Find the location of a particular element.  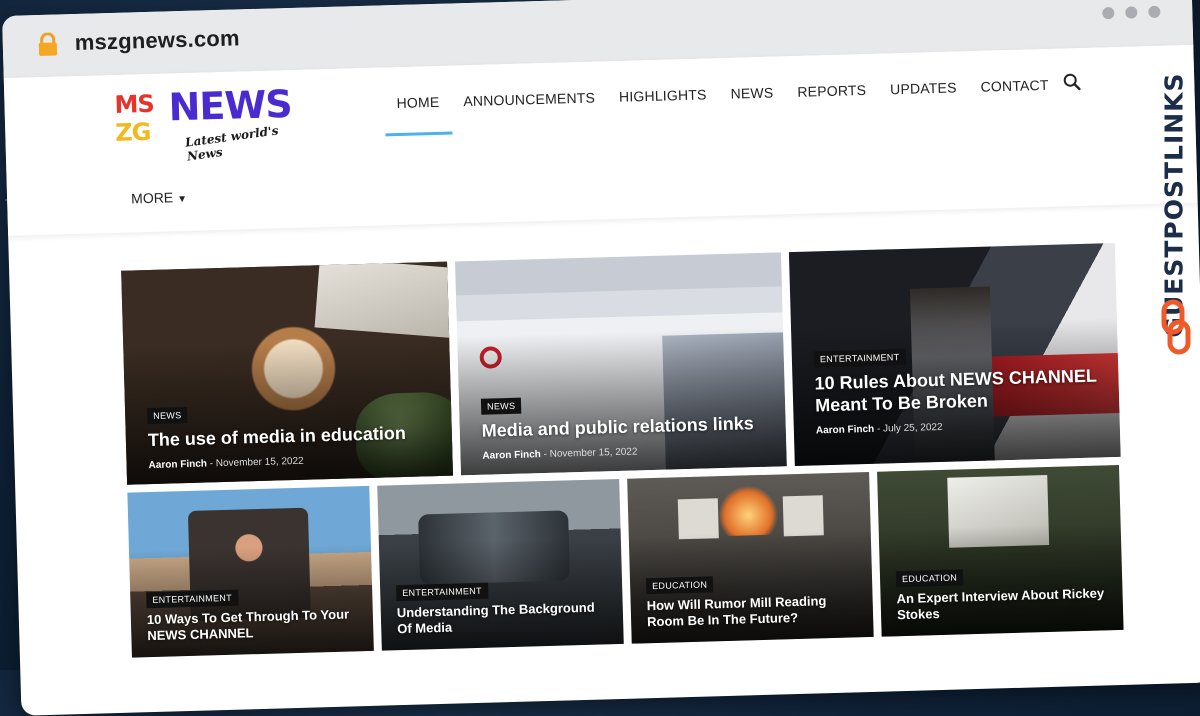

search-icon is located at coordinates (1072, 82).